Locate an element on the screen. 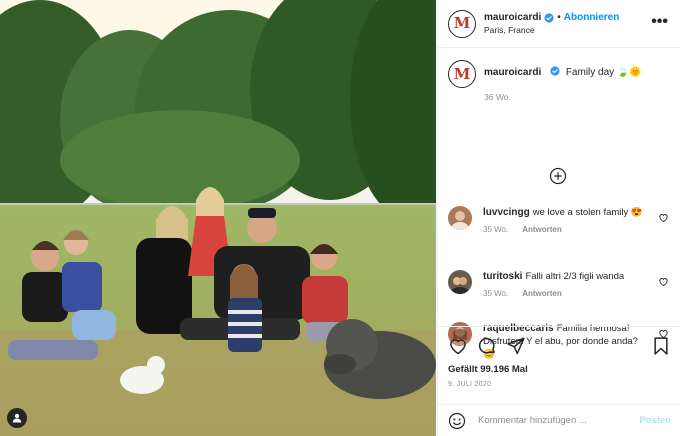 This screenshot has width=680, height=436. caption-avatar: M is located at coordinates (462, 74).